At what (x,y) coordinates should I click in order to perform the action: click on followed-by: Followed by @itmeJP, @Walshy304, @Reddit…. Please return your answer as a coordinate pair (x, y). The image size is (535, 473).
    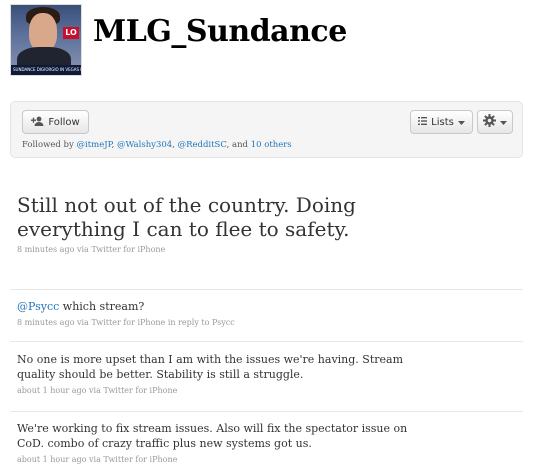
    Looking at the image, I should click on (157, 145).